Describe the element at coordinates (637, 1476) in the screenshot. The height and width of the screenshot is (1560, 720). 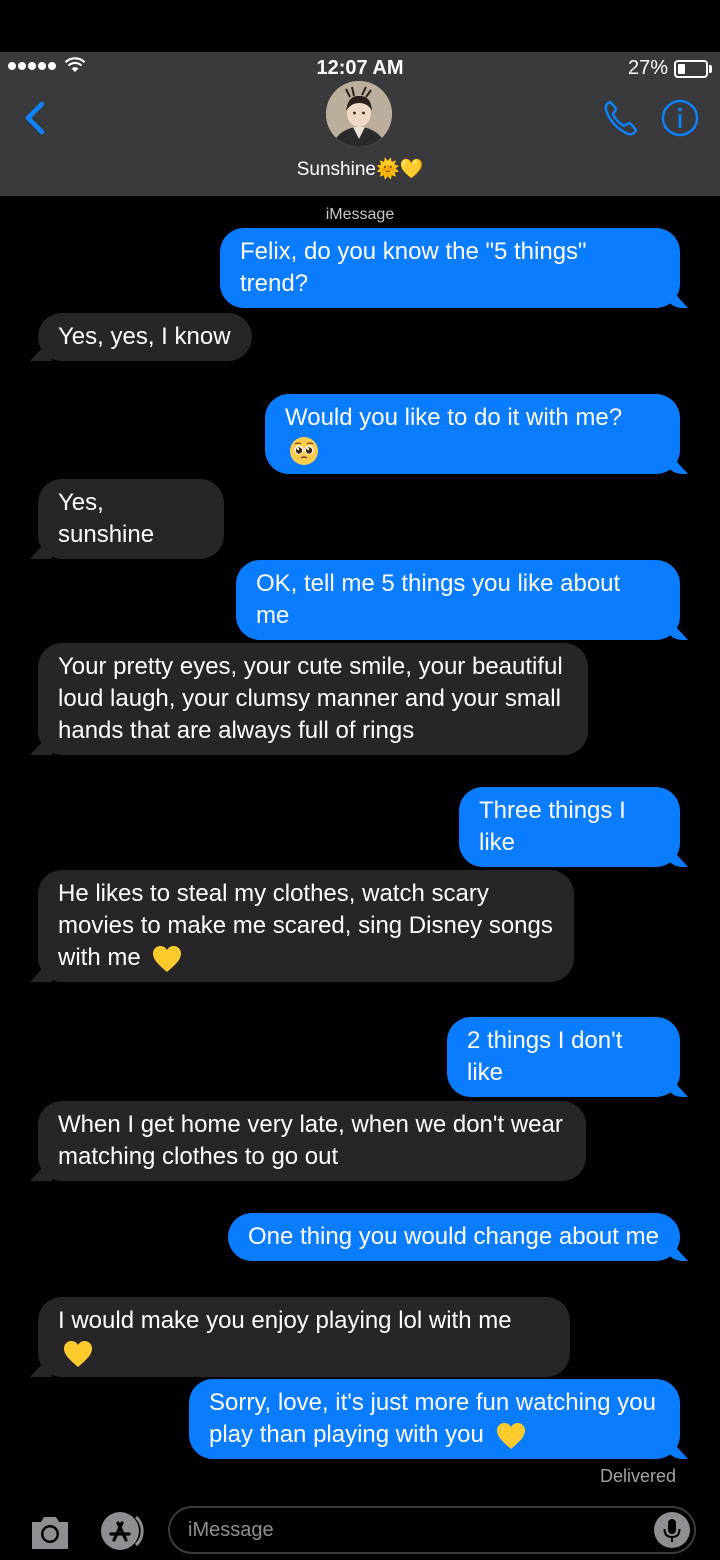
I see `delivered-status: Delivered` at that location.